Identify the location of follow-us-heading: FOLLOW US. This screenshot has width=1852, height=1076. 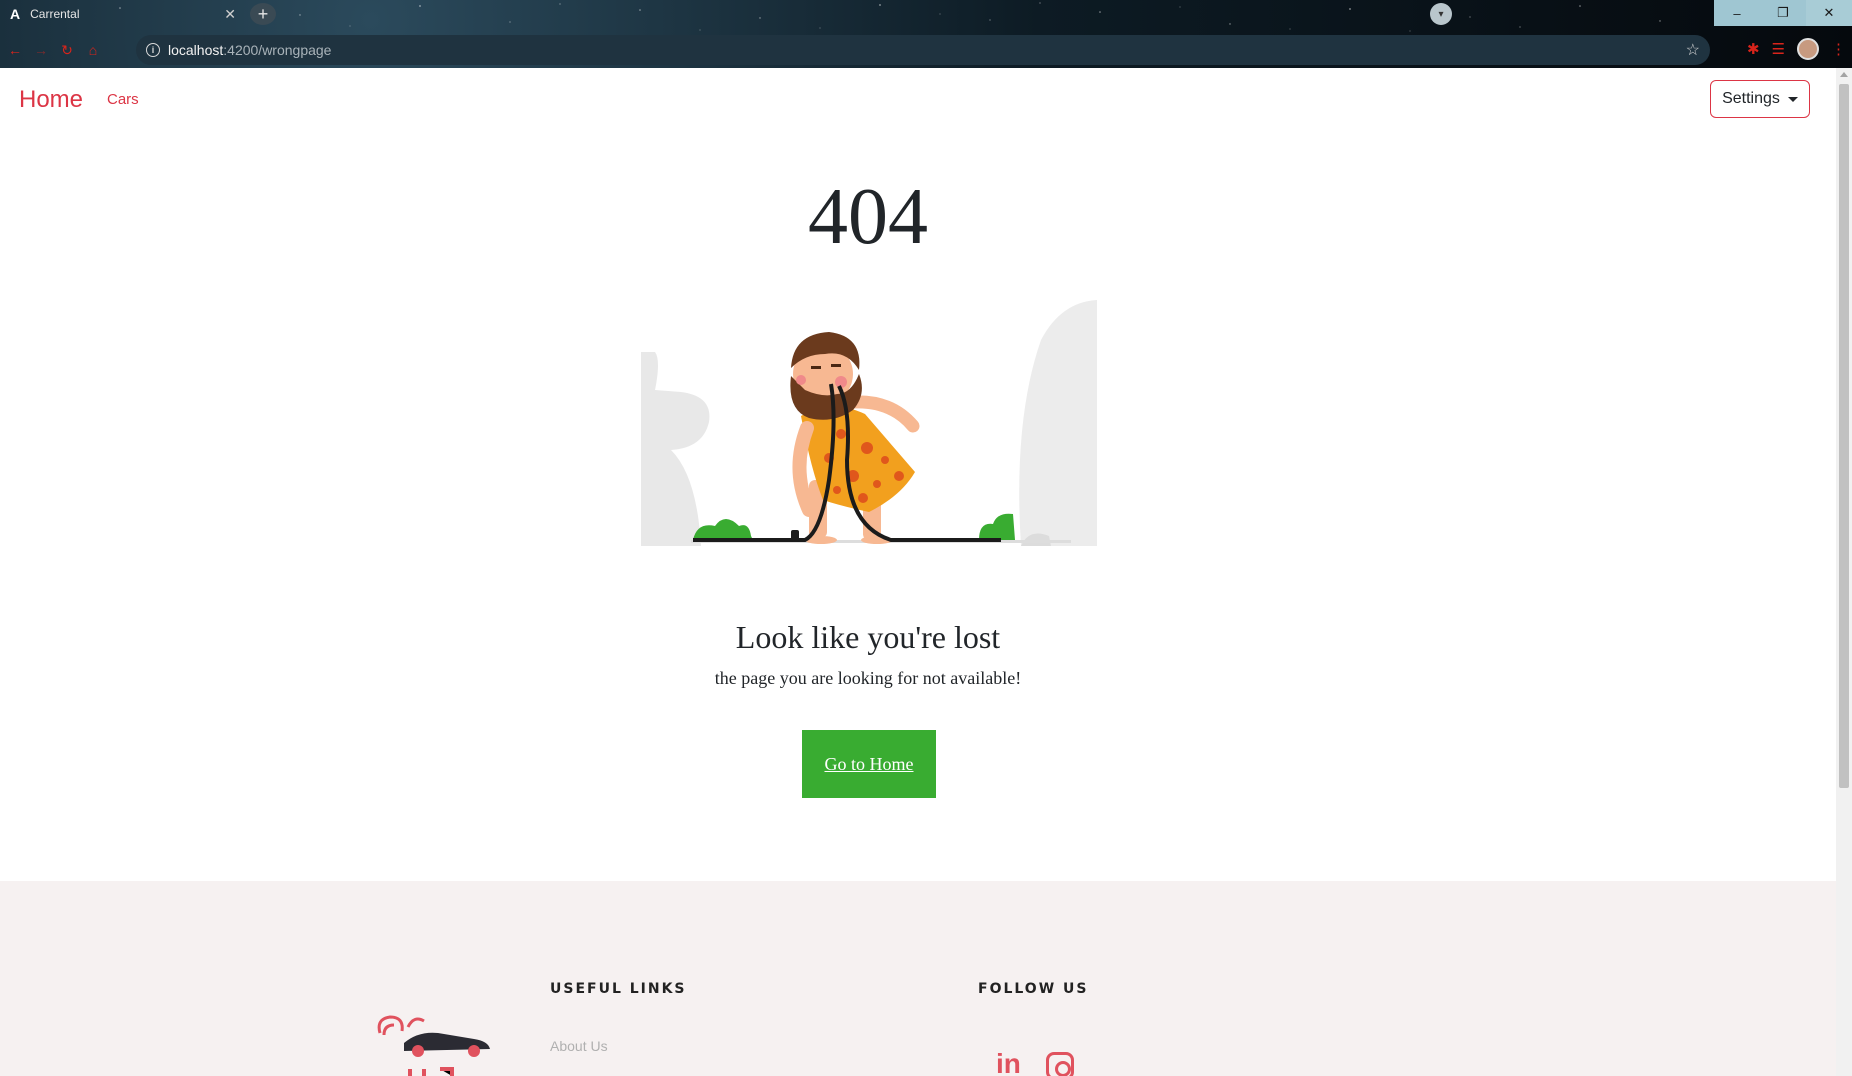
(1033, 989).